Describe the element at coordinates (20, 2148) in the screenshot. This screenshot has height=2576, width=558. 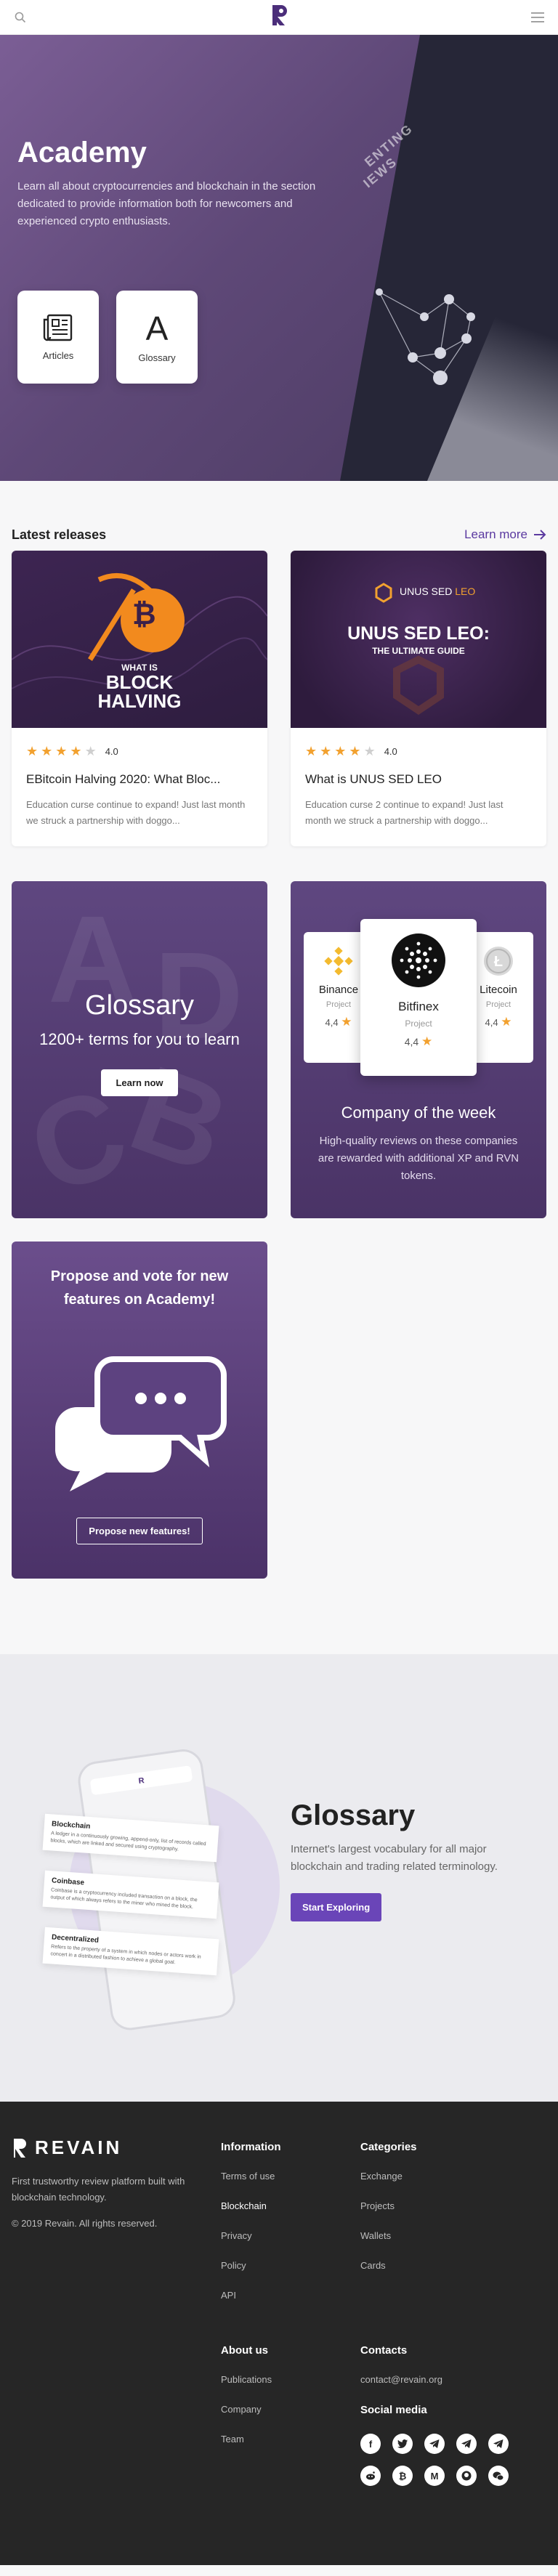
I see `revain-logo-icon` at that location.